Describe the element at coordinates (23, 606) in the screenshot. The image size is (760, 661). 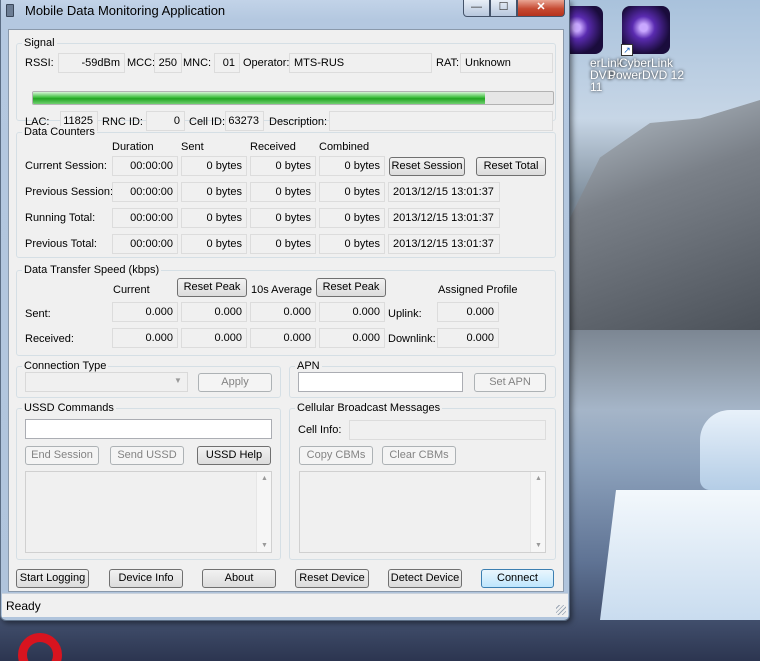
I see `status-text: Ready` at that location.